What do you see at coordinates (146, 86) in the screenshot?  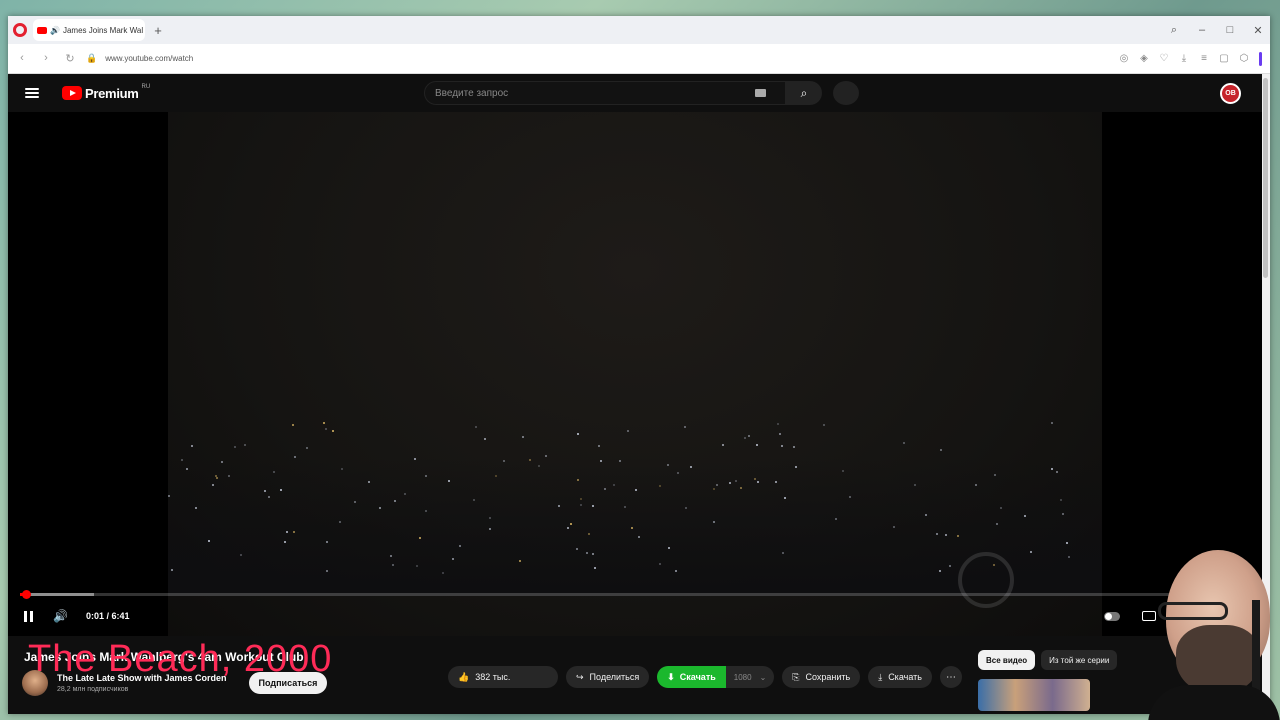 I see `logo-region: RU` at bounding box center [146, 86].